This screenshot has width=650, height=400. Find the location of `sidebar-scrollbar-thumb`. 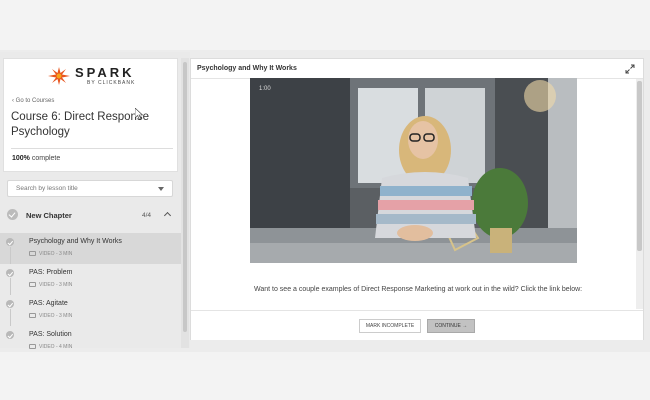

sidebar-scrollbar-thumb is located at coordinates (185, 197).